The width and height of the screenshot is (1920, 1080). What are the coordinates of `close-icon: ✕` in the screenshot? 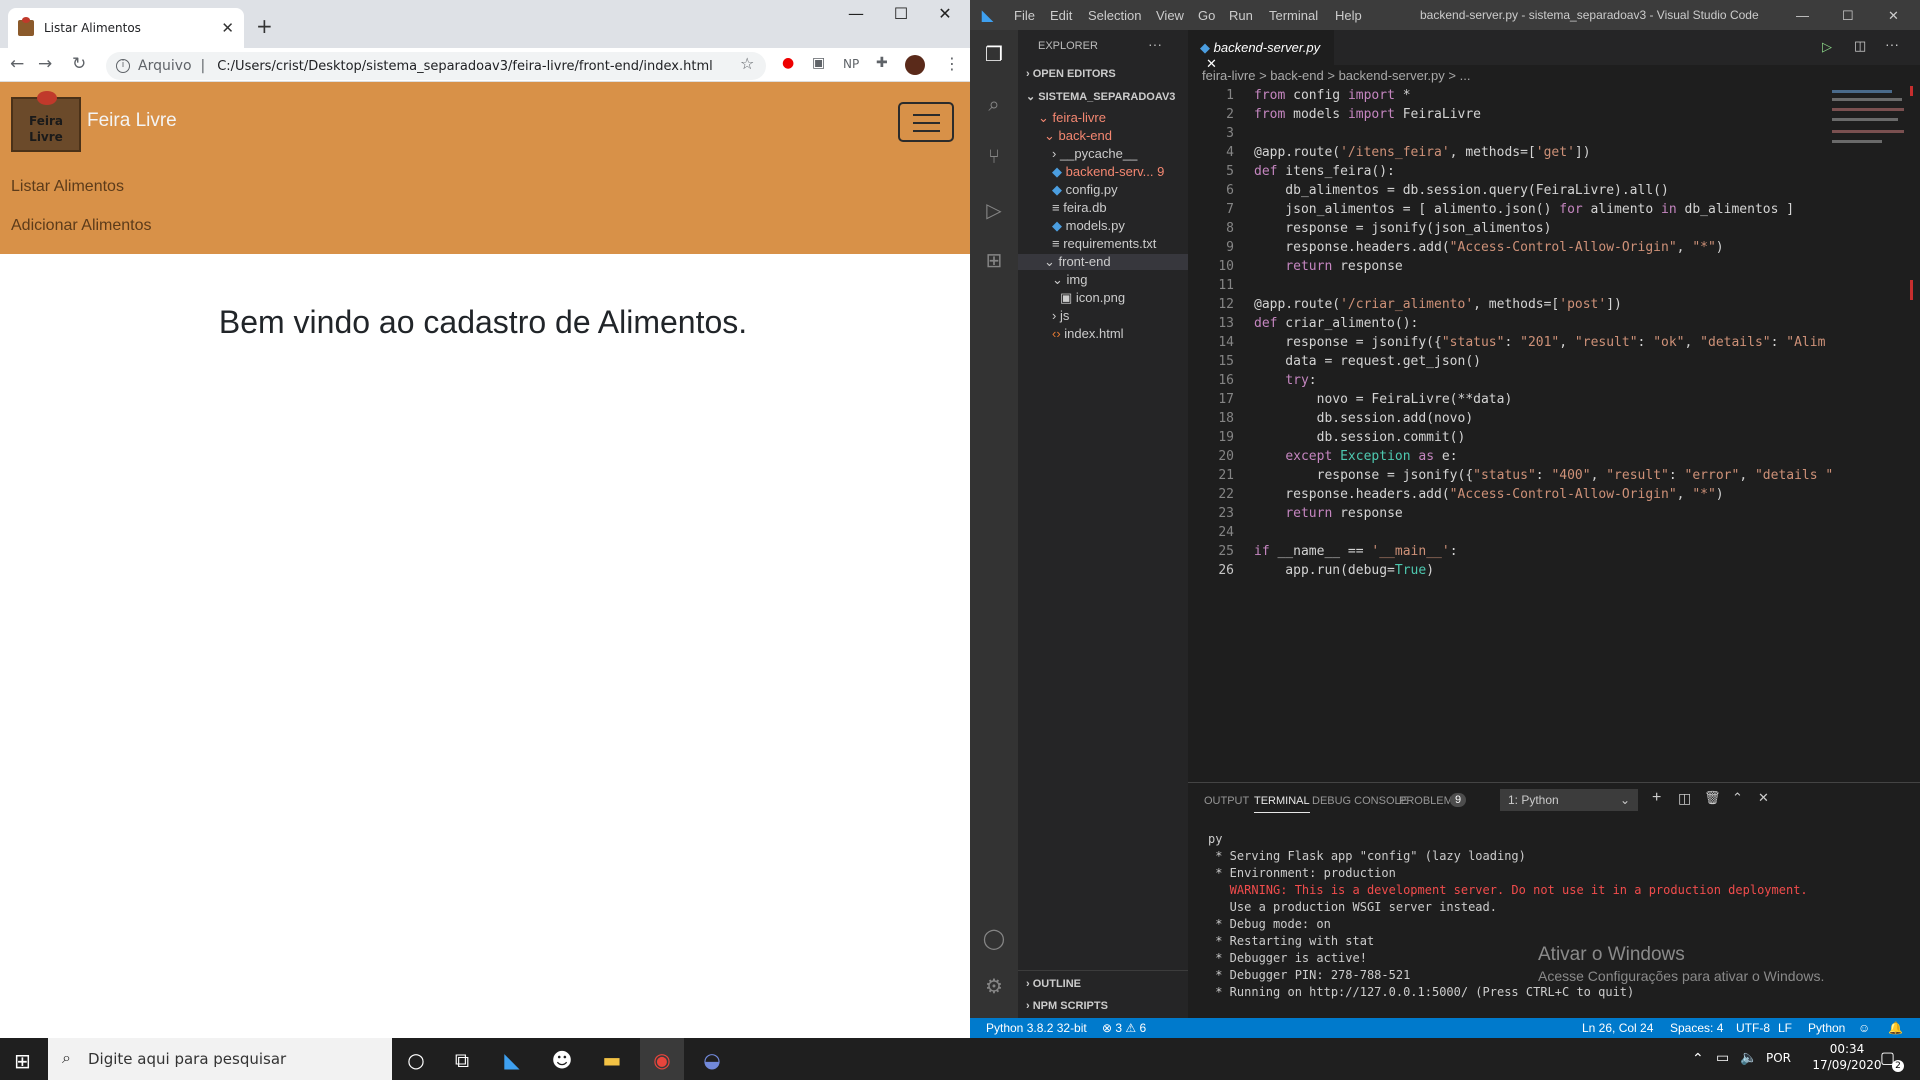 It's located at (945, 13).